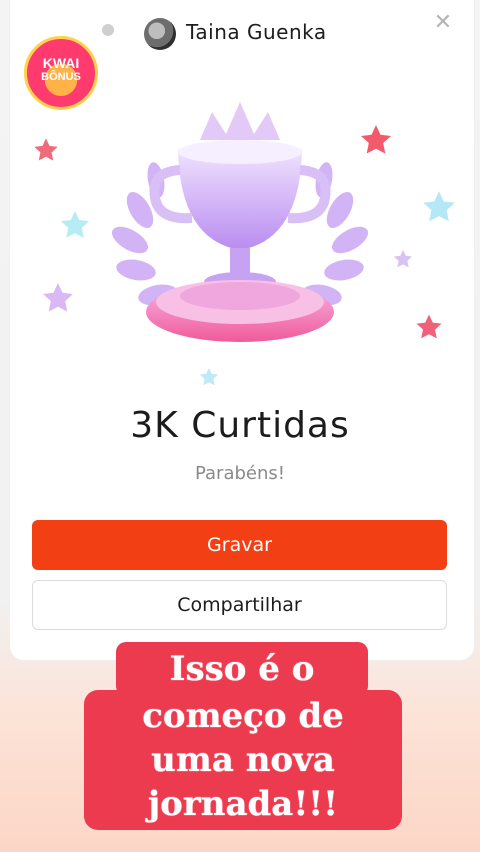  Describe the element at coordinates (256, 32) in the screenshot. I see `user-name: Tai̇na Guenka` at that location.